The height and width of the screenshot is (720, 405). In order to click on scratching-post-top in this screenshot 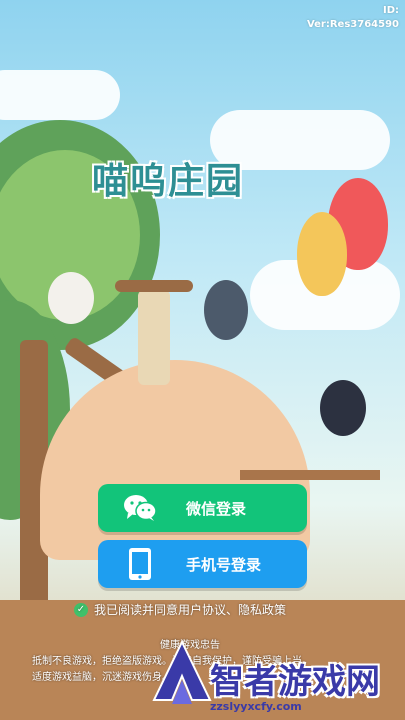, I will do `click(154, 286)`.